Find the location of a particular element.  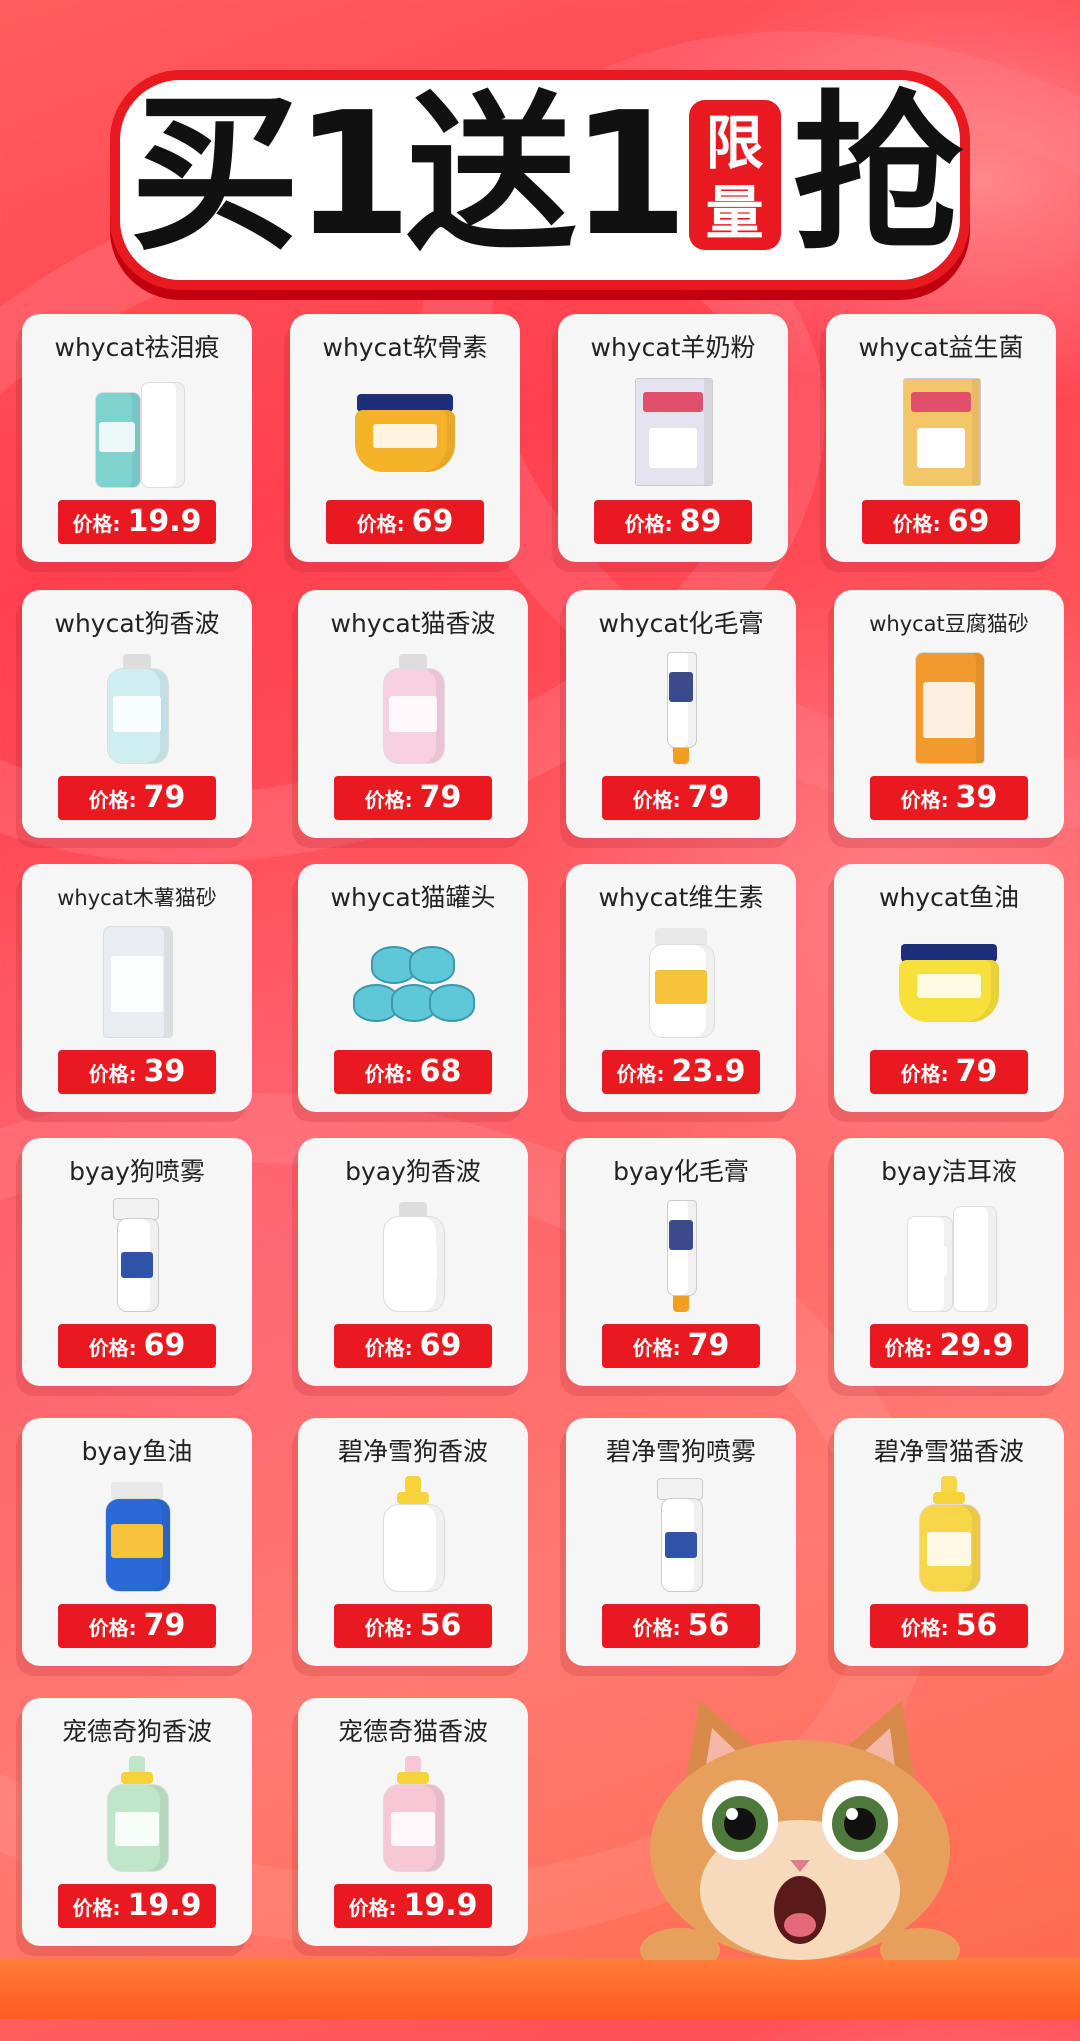

product-name: byay化毛膏 is located at coordinates (681, 1171).